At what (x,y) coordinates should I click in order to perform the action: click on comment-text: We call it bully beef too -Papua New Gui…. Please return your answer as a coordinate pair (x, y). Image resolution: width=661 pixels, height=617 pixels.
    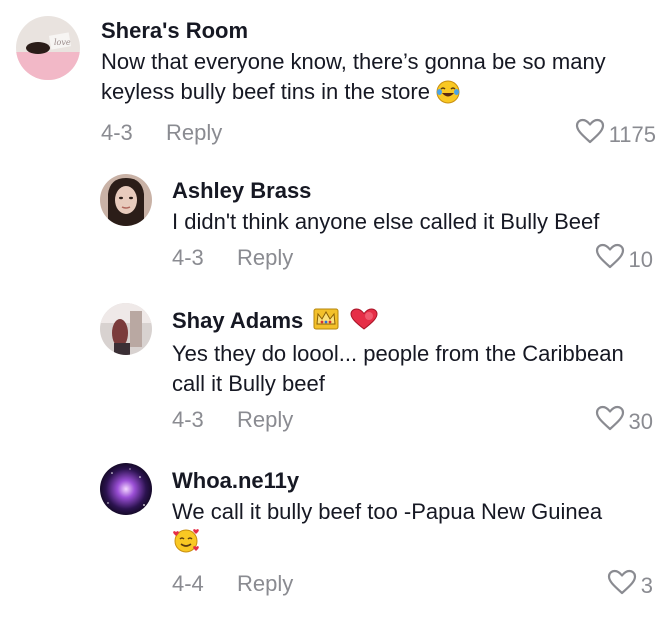
    Looking at the image, I should click on (412, 530).